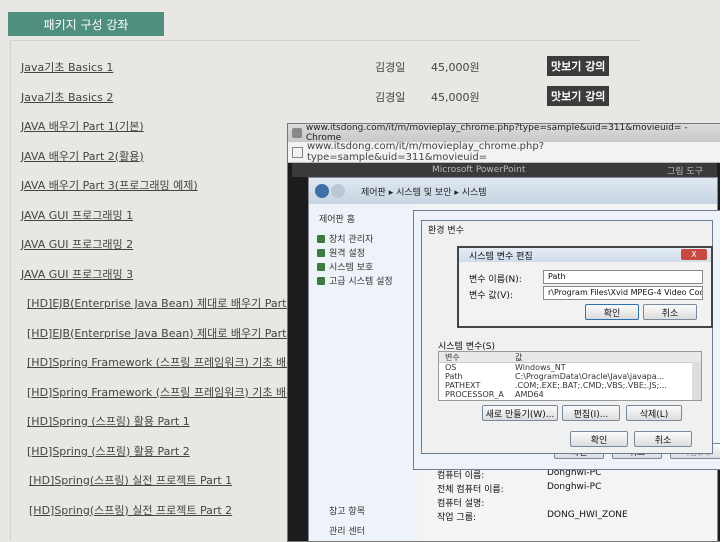 The image size is (720, 542). I want to click on col-variable: 변수, so click(452, 357).